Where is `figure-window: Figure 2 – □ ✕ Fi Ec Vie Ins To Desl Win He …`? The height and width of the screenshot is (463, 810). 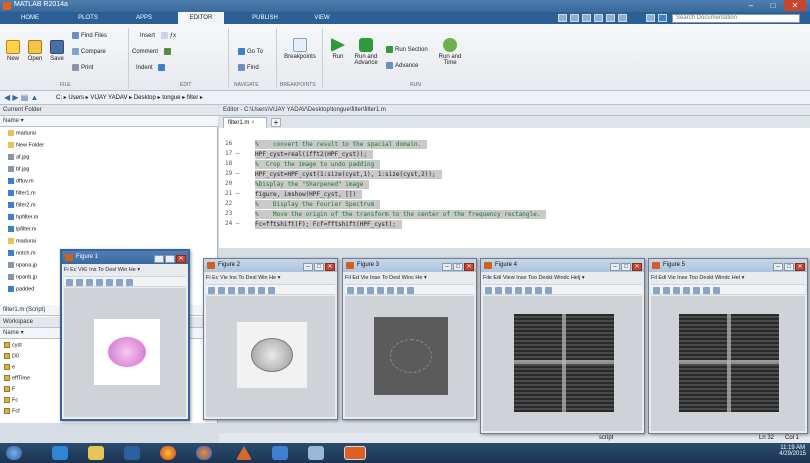
figure-window: Figure 2 – □ ✕ Fi Ec Vie Ins To Desl Win He … is located at coordinates (270, 339).